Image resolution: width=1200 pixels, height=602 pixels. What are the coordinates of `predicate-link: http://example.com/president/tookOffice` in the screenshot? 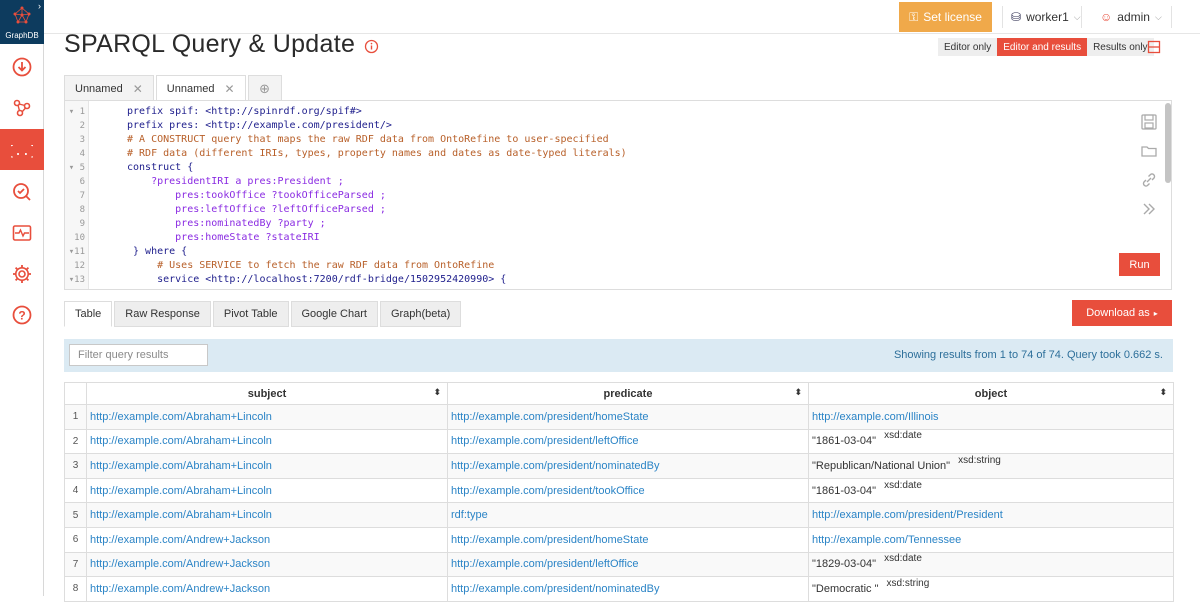 It's located at (548, 491).